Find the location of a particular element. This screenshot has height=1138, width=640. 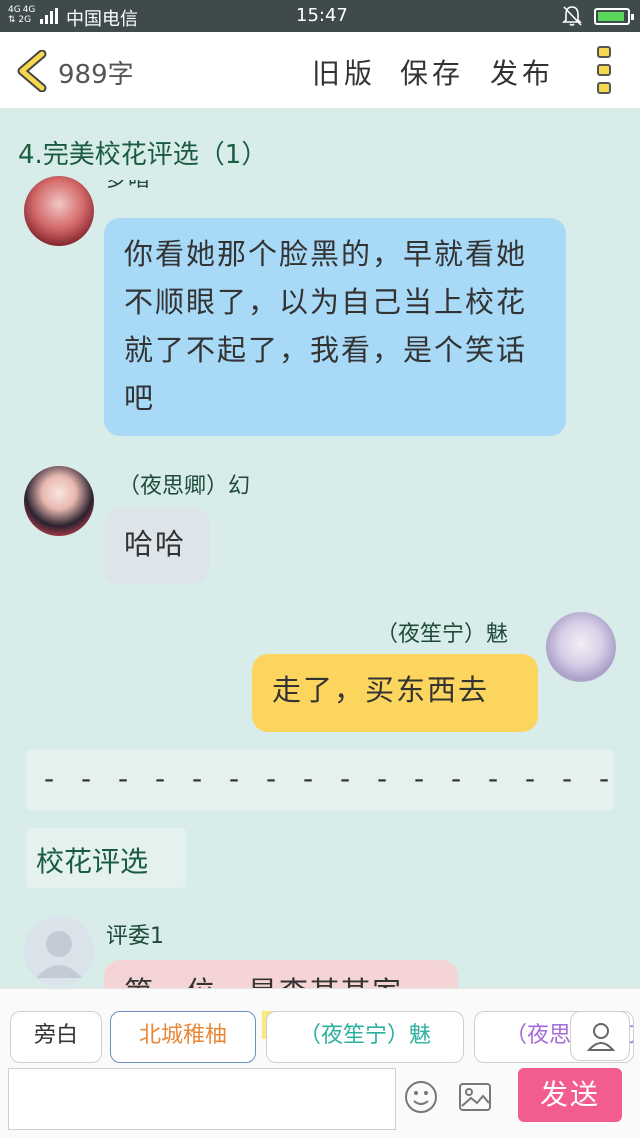

bell-off-icon is located at coordinates (572, 16).